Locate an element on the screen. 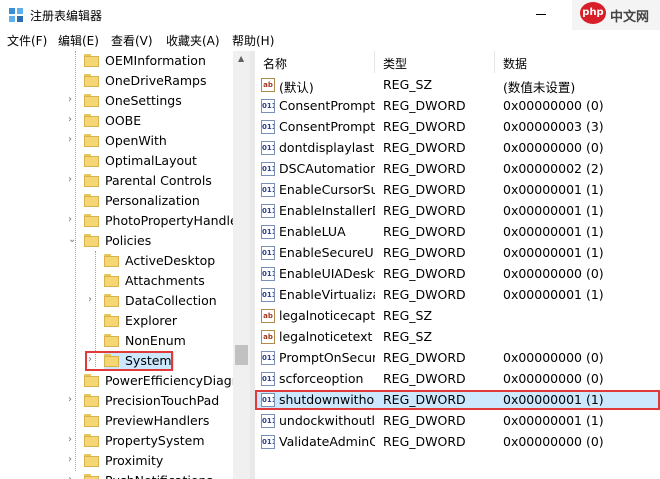 This screenshot has height=479, width=660. tree-scrollbar: ▲ is located at coordinates (241, 265).